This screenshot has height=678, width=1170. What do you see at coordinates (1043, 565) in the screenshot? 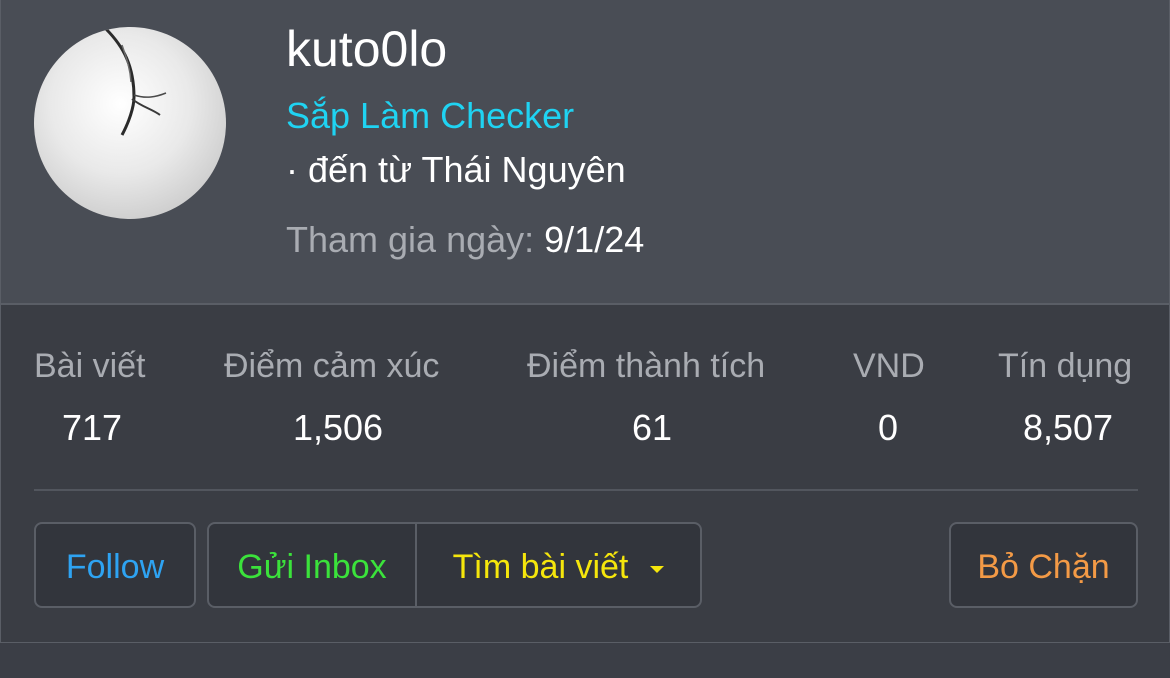
I see `unblock-button: Bỏ Chặn` at bounding box center [1043, 565].